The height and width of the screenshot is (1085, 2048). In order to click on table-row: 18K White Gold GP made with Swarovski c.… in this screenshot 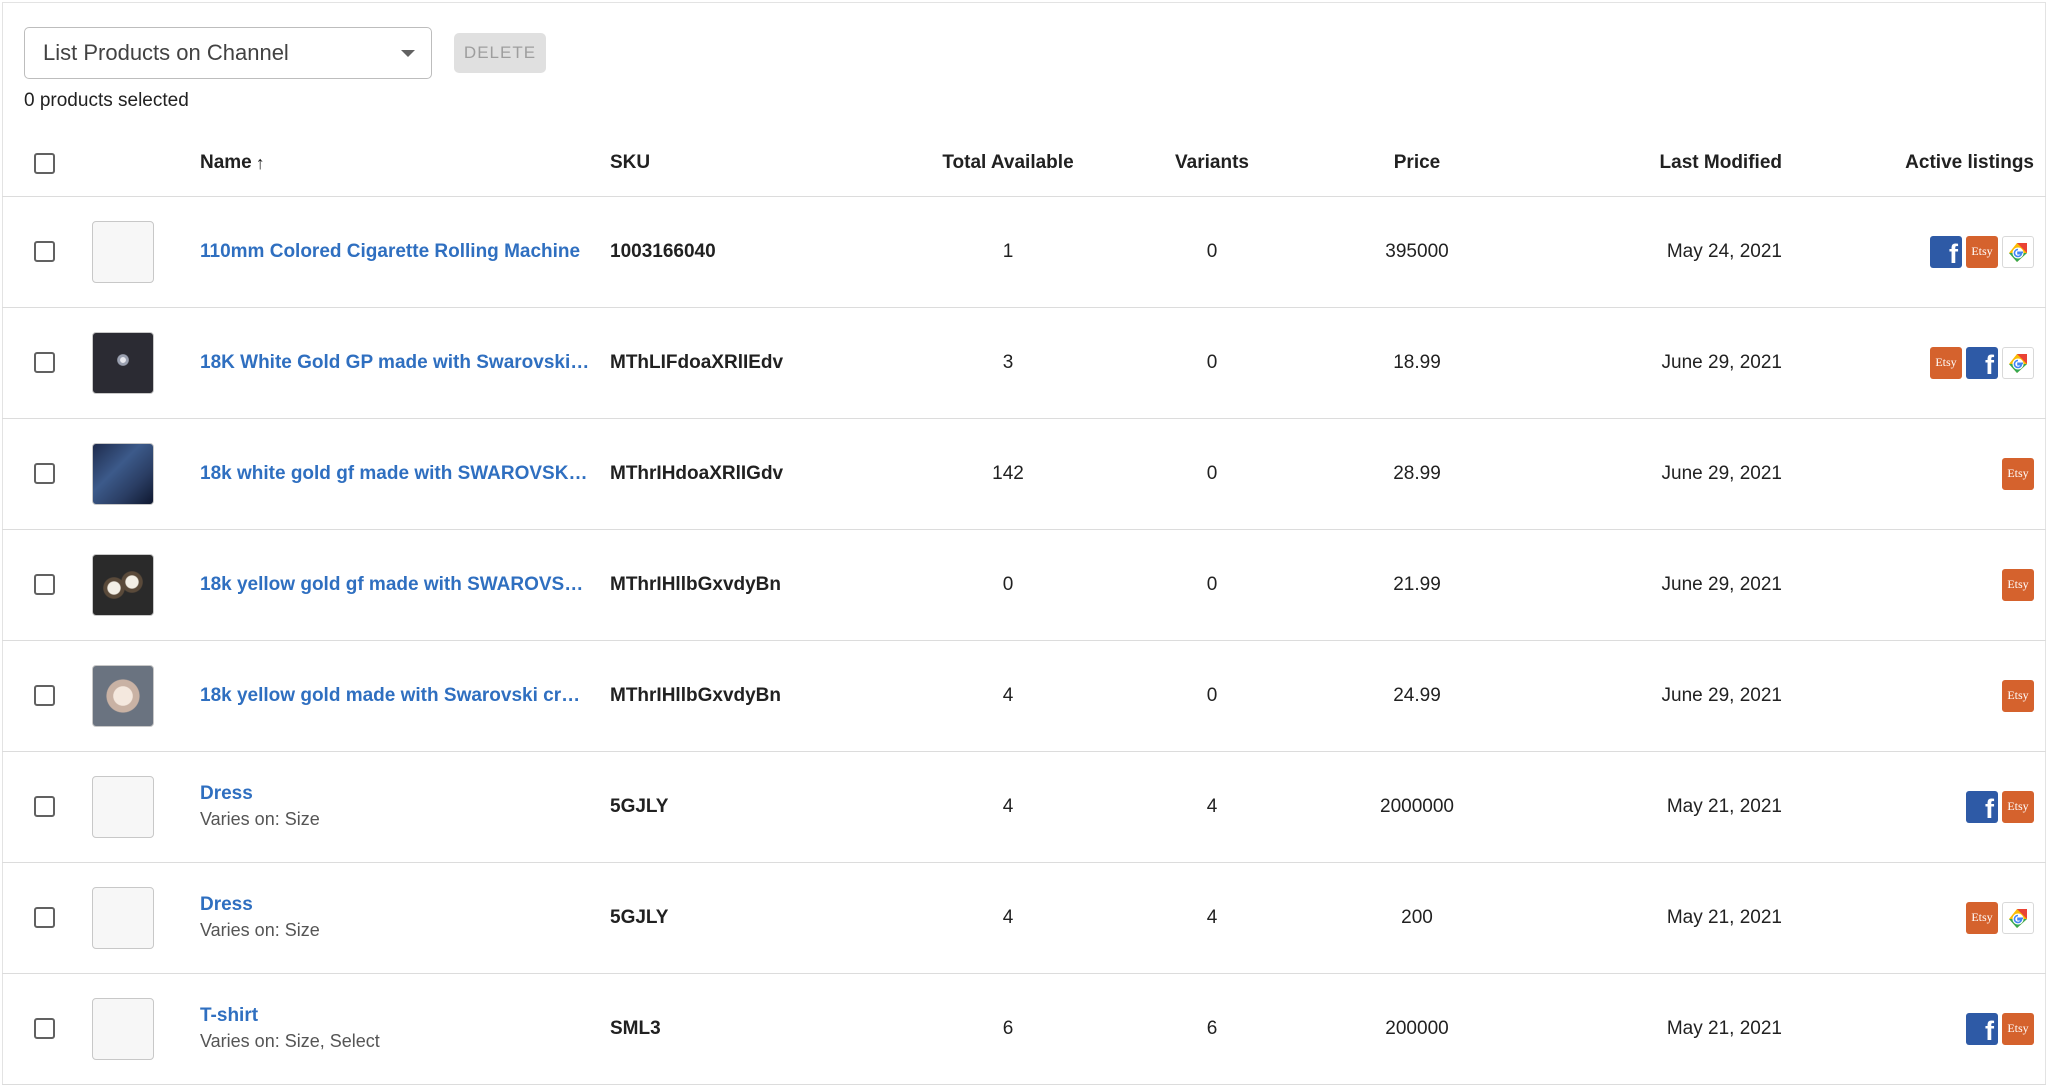, I will do `click(1024, 363)`.